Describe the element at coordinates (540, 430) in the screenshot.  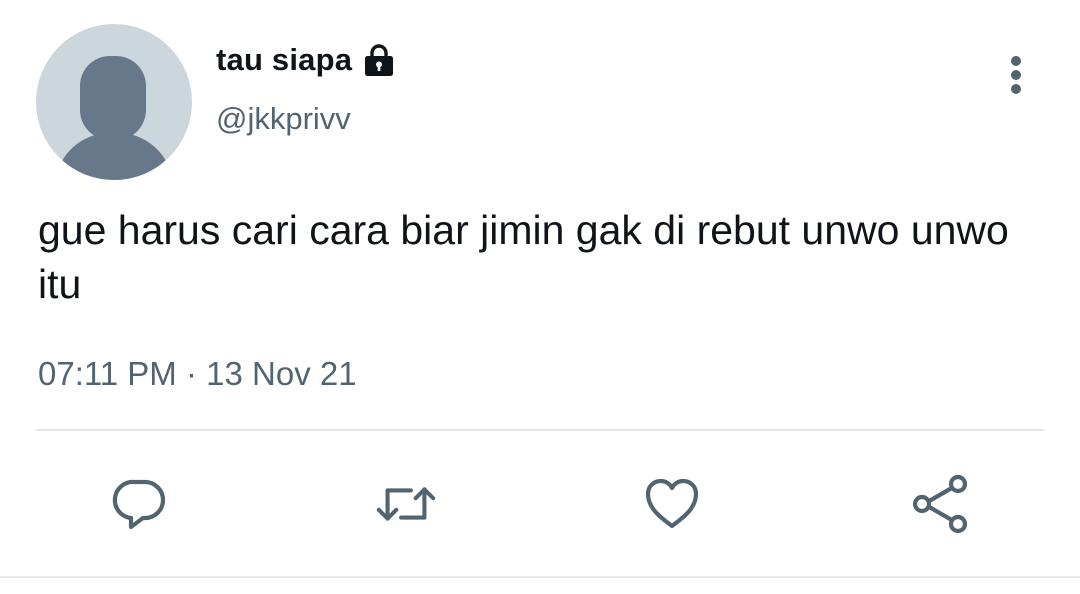
I see `divider` at that location.